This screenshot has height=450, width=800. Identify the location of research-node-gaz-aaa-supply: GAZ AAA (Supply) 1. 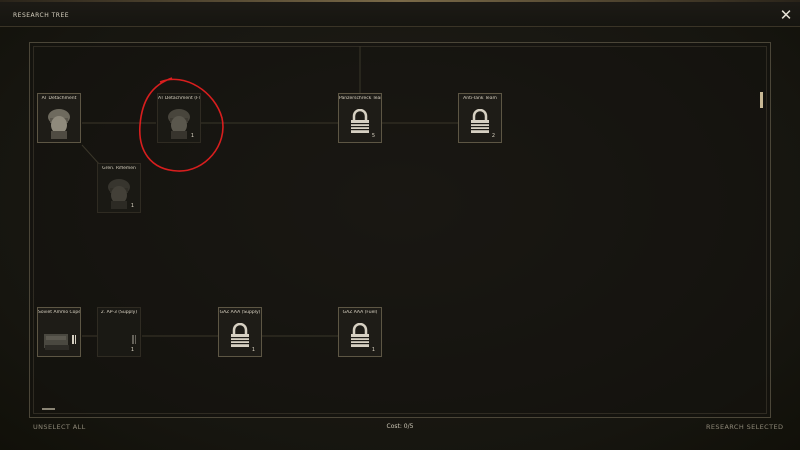
(240, 332).